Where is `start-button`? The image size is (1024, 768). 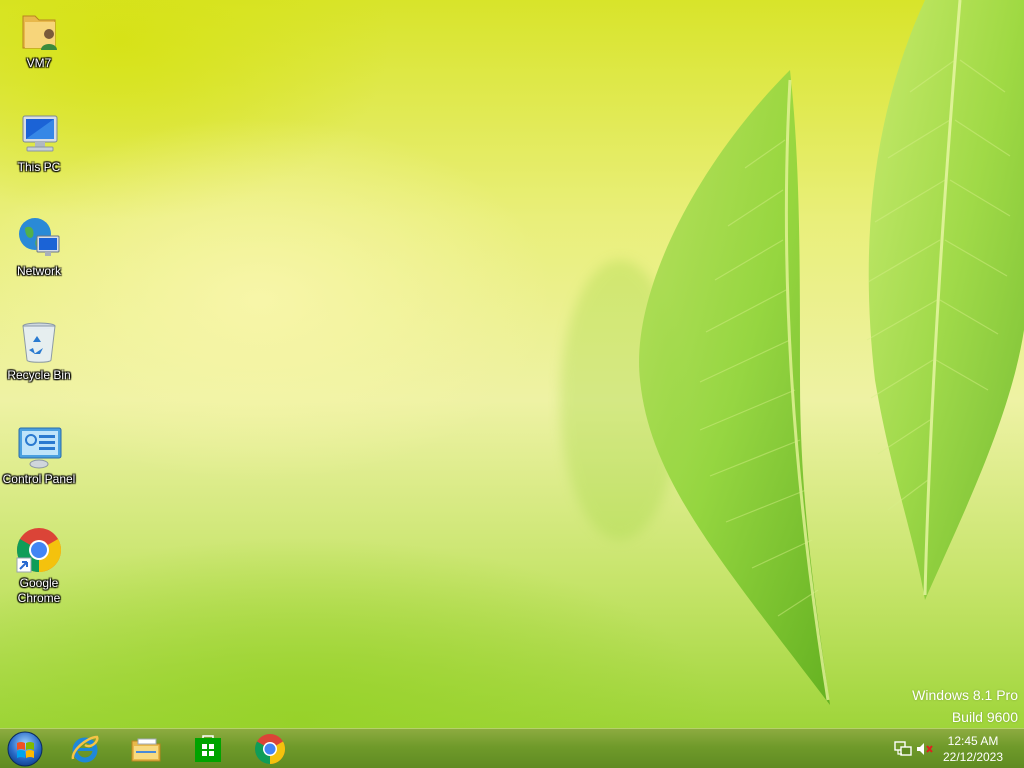 start-button is located at coordinates (25, 749).